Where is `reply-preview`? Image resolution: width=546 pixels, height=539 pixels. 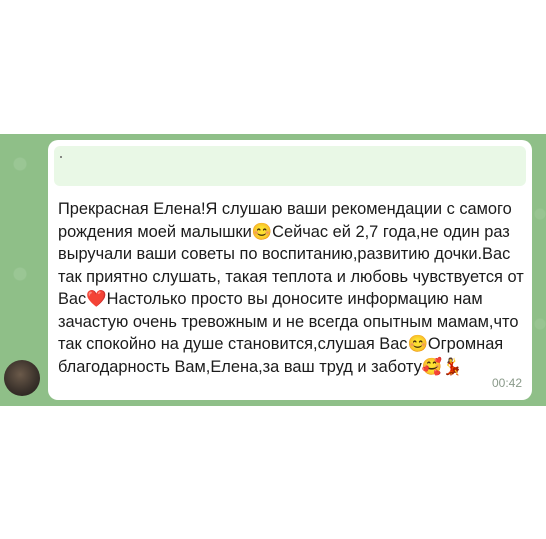 reply-preview is located at coordinates (290, 166).